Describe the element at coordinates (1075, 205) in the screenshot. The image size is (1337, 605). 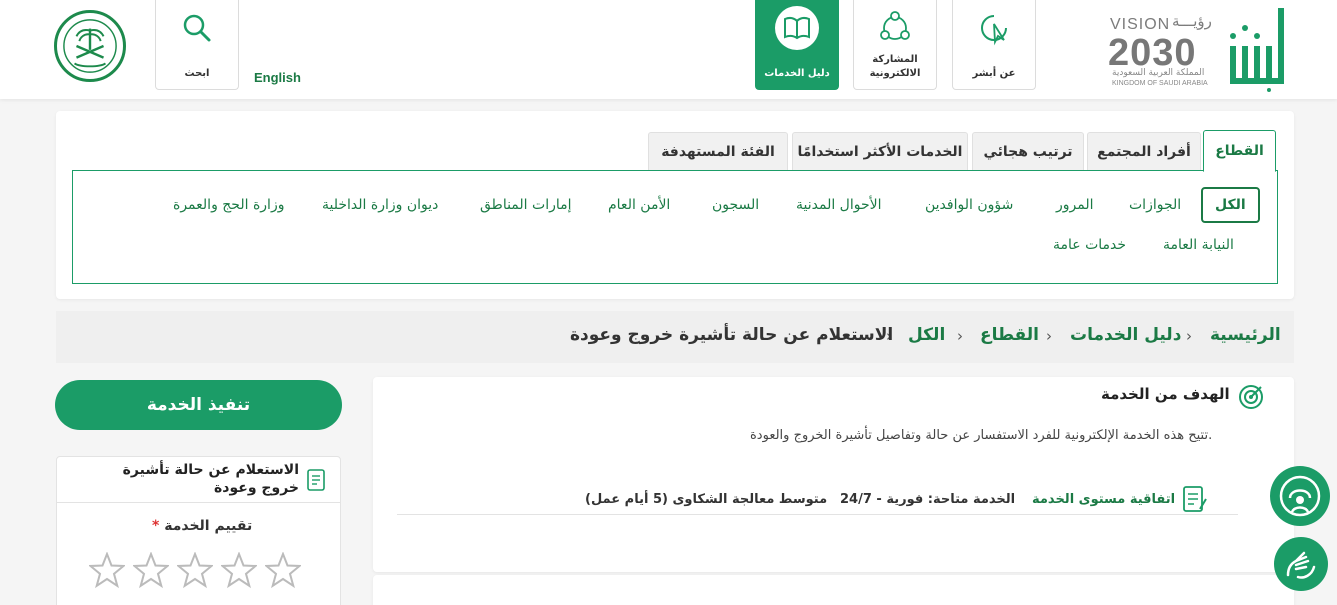
I see `sector-chip-traffic: المرور` at that location.